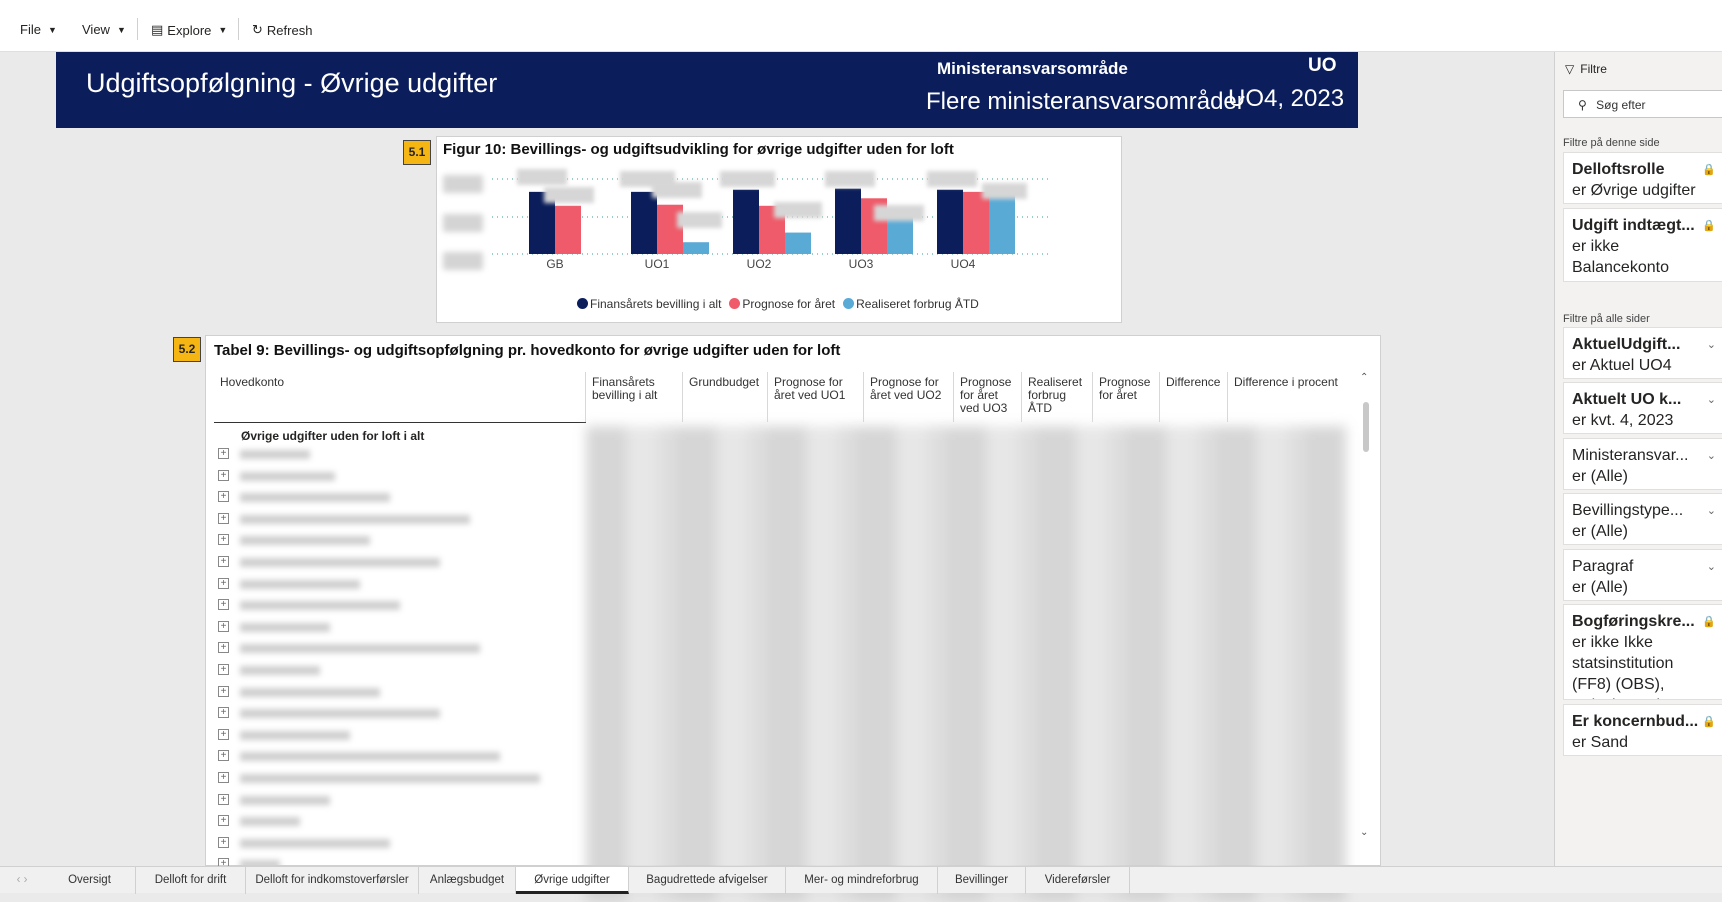 The width and height of the screenshot is (1722, 902). Describe the element at coordinates (1364, 377) in the screenshot. I see `chevron-up-icon: ⌃` at that location.